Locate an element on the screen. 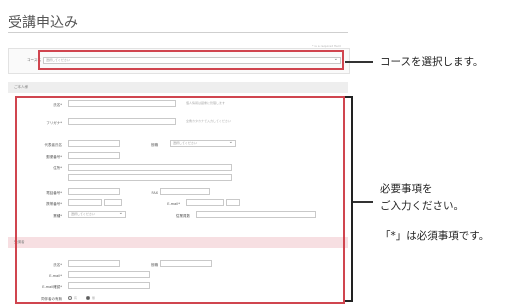  required-annotation-line2: ご入力ください。 is located at coordinates (422, 206).